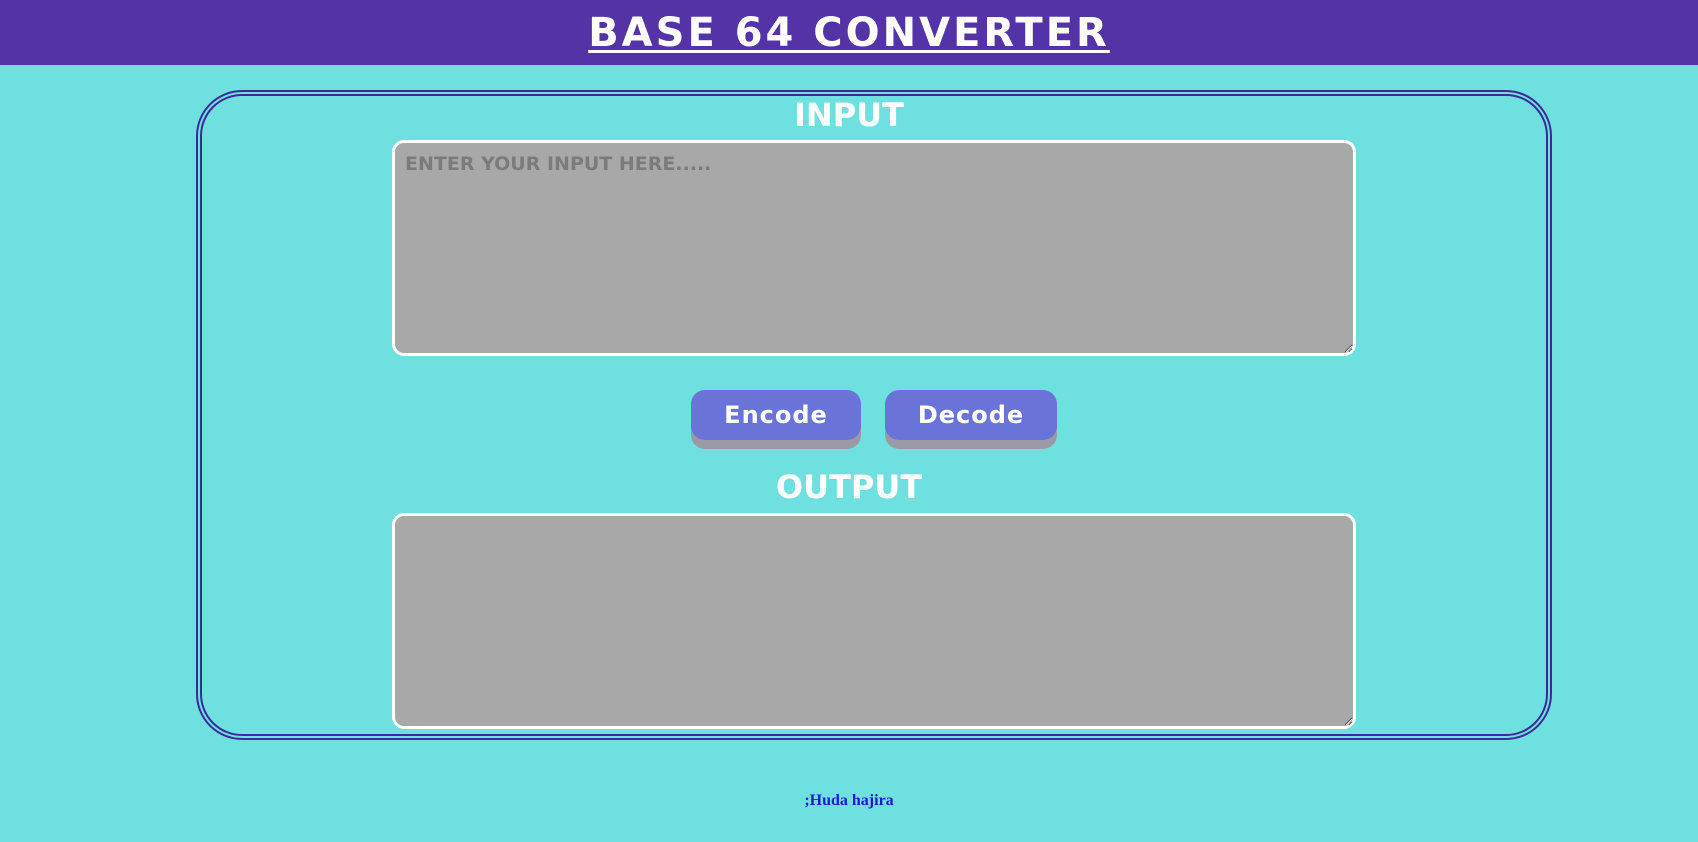 This screenshot has height=842, width=1698. What do you see at coordinates (874, 621) in the screenshot?
I see `output-textarea` at bounding box center [874, 621].